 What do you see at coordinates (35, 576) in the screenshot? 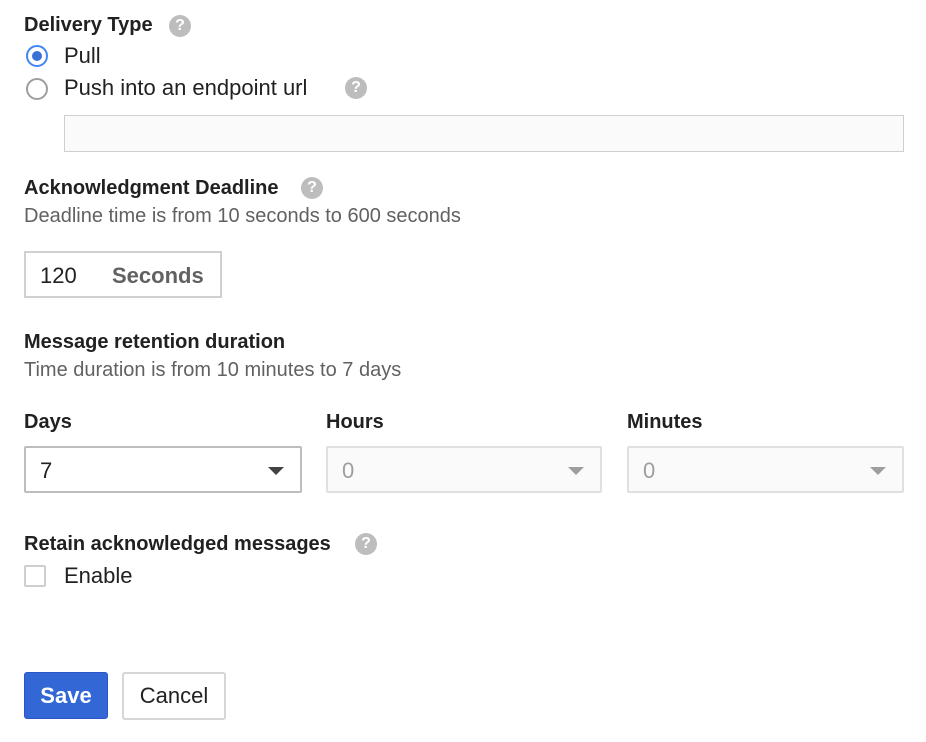
I see `retain-acked-checkbox` at bounding box center [35, 576].